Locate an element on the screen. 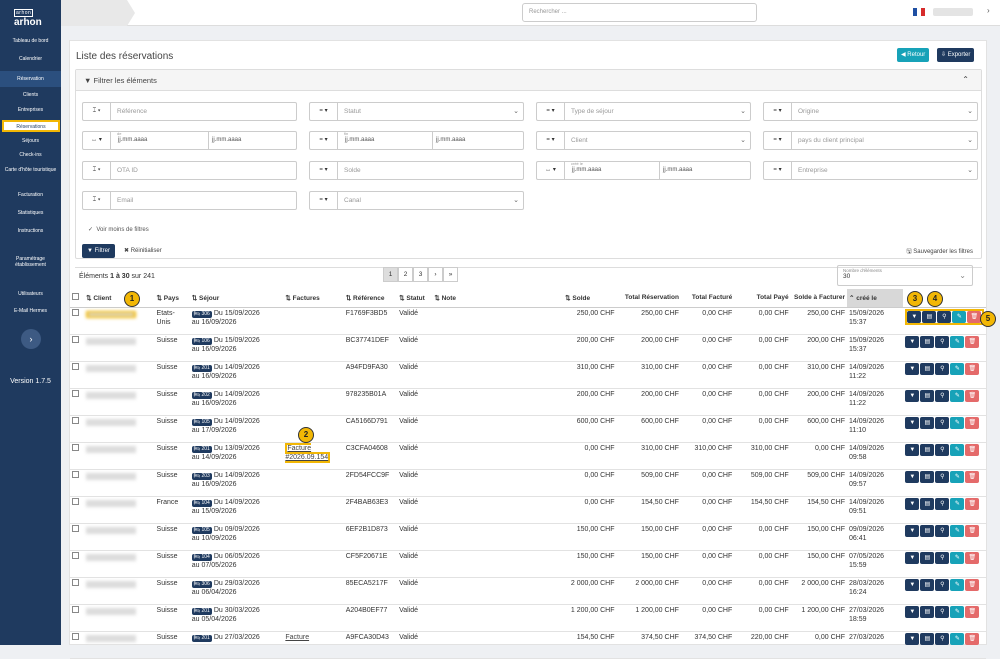 The height and width of the screenshot is (659, 1000). fin-from-input: jj.mm.aaaa is located at coordinates (359, 140).